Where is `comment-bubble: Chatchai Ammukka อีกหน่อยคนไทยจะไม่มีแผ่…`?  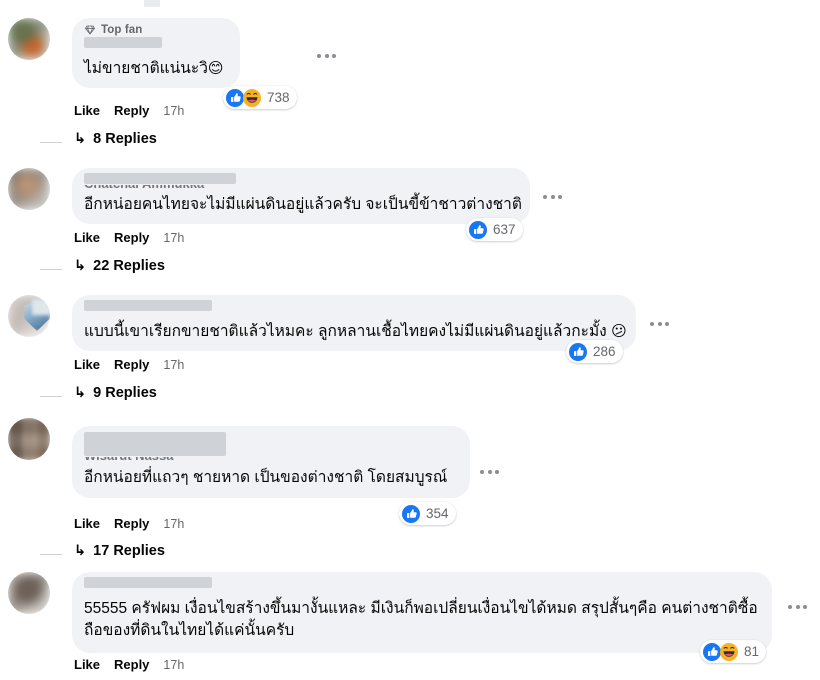
comment-bubble: Chatchai Ammukka อีกหน่อยคนไทยจะไม่มีแผ่… is located at coordinates (301, 196).